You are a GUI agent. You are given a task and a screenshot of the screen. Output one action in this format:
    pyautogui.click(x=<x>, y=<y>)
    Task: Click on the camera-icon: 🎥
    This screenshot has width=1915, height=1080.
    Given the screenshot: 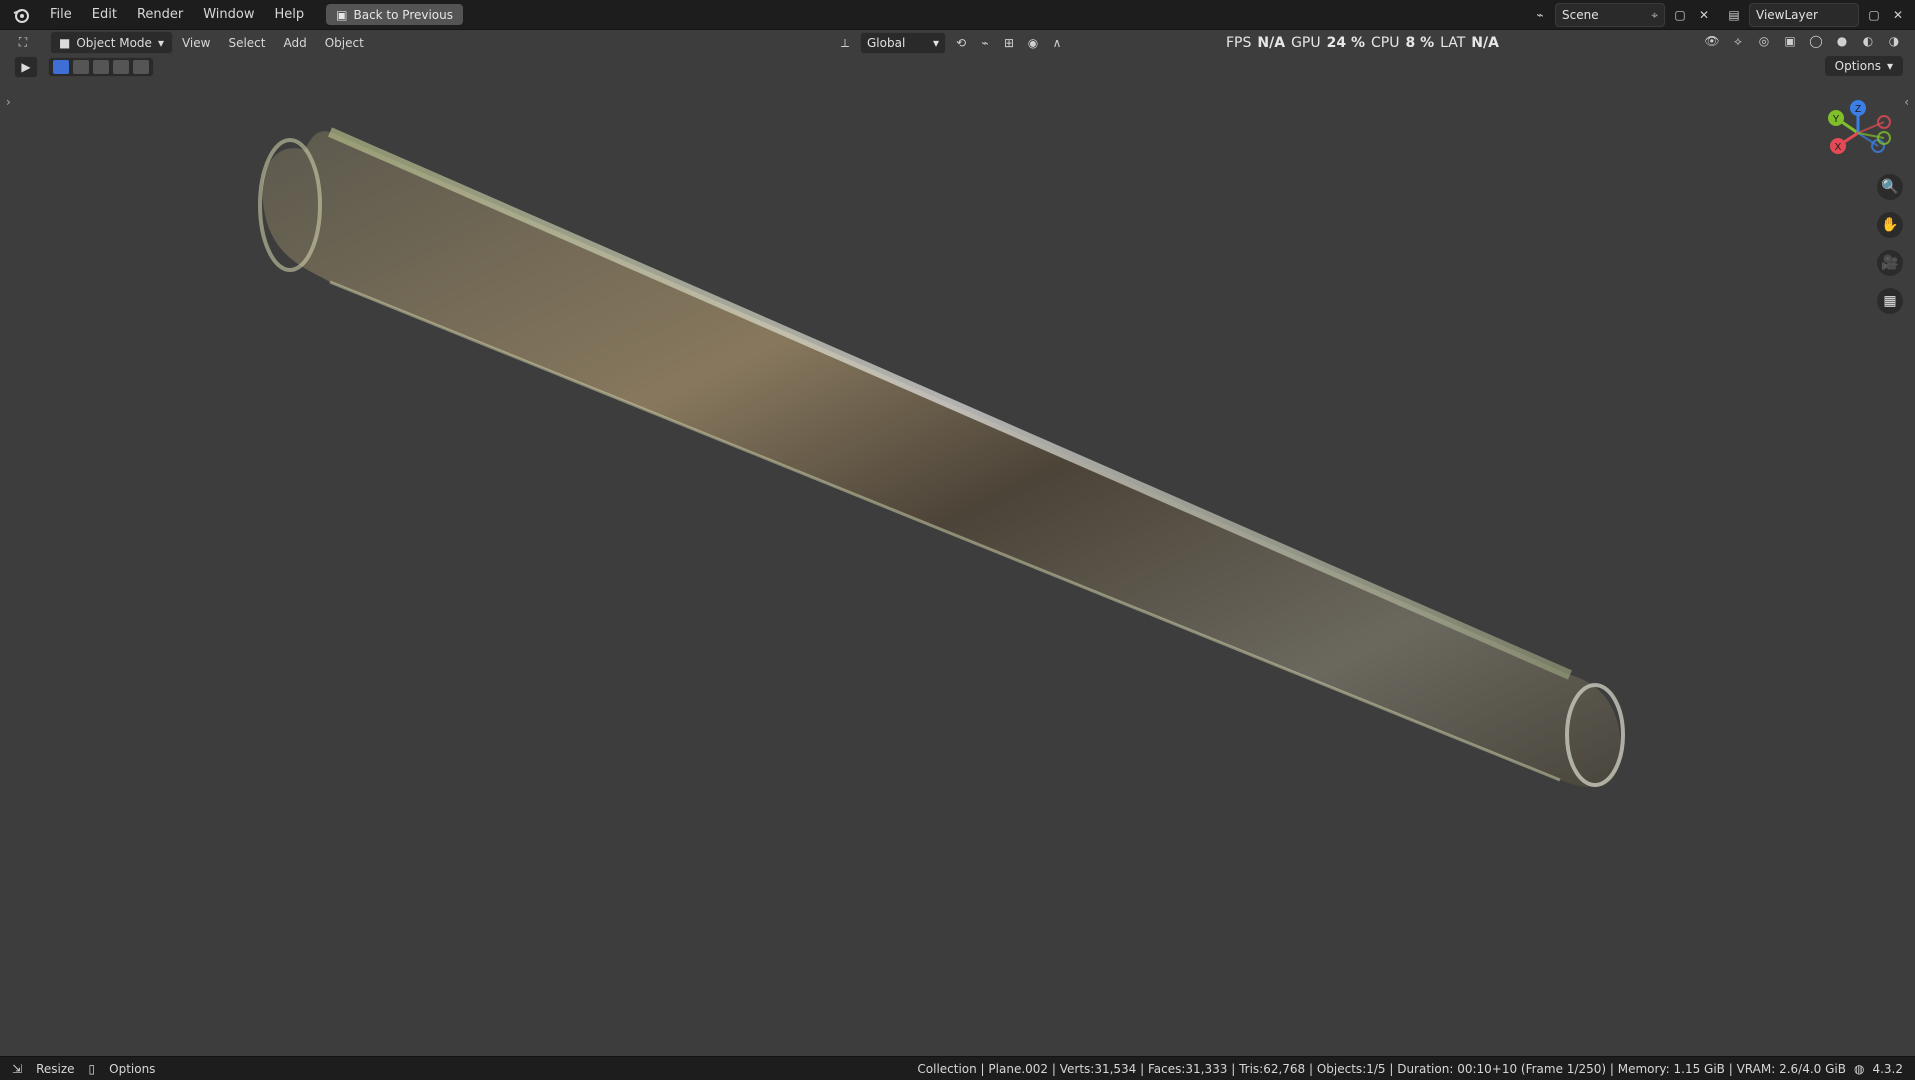 What is the action you would take?
    pyautogui.click(x=1890, y=263)
    